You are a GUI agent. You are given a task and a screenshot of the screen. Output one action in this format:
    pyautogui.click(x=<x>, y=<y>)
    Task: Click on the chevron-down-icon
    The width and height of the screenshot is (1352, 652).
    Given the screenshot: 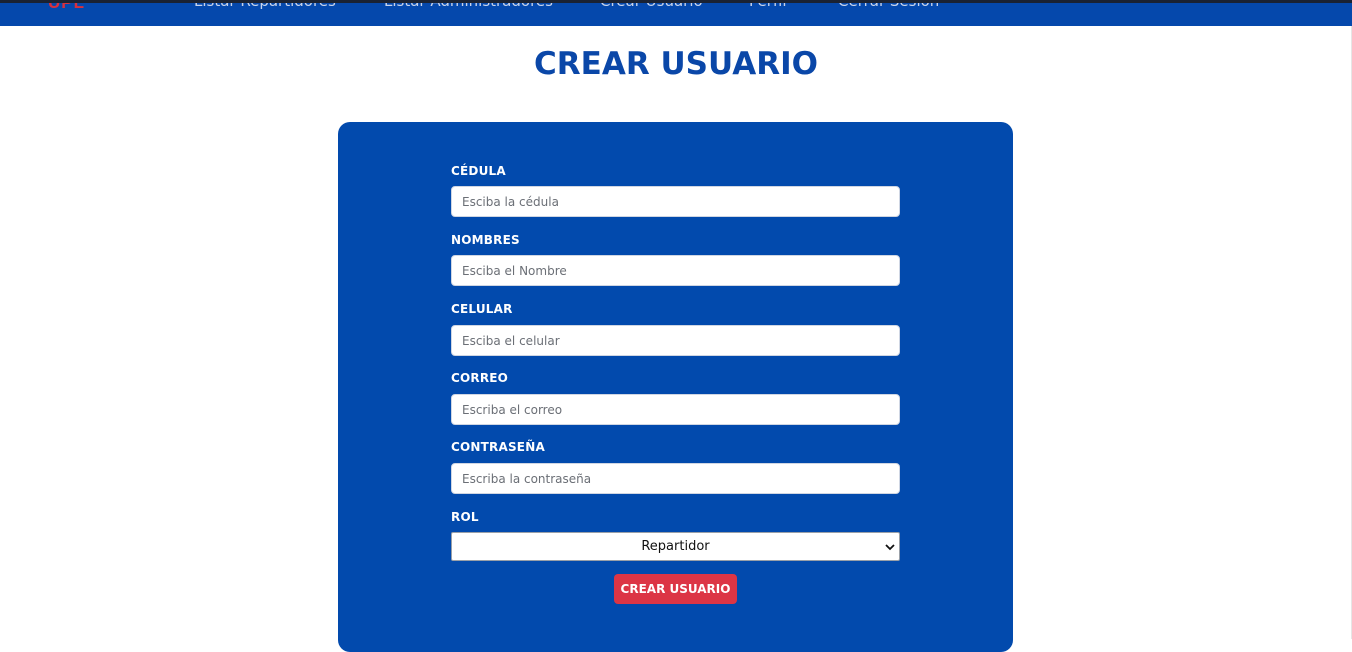 What is the action you would take?
    pyautogui.click(x=890, y=547)
    